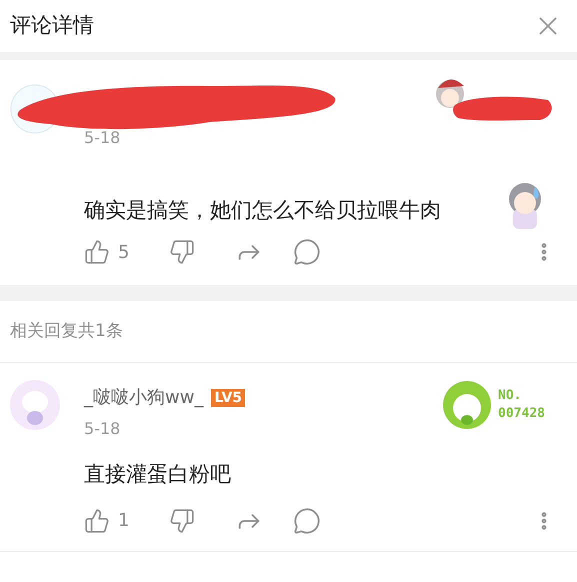 This screenshot has width=577, height=582. I want to click on reply-text: 直接灌蛋白粉吧, so click(157, 474).